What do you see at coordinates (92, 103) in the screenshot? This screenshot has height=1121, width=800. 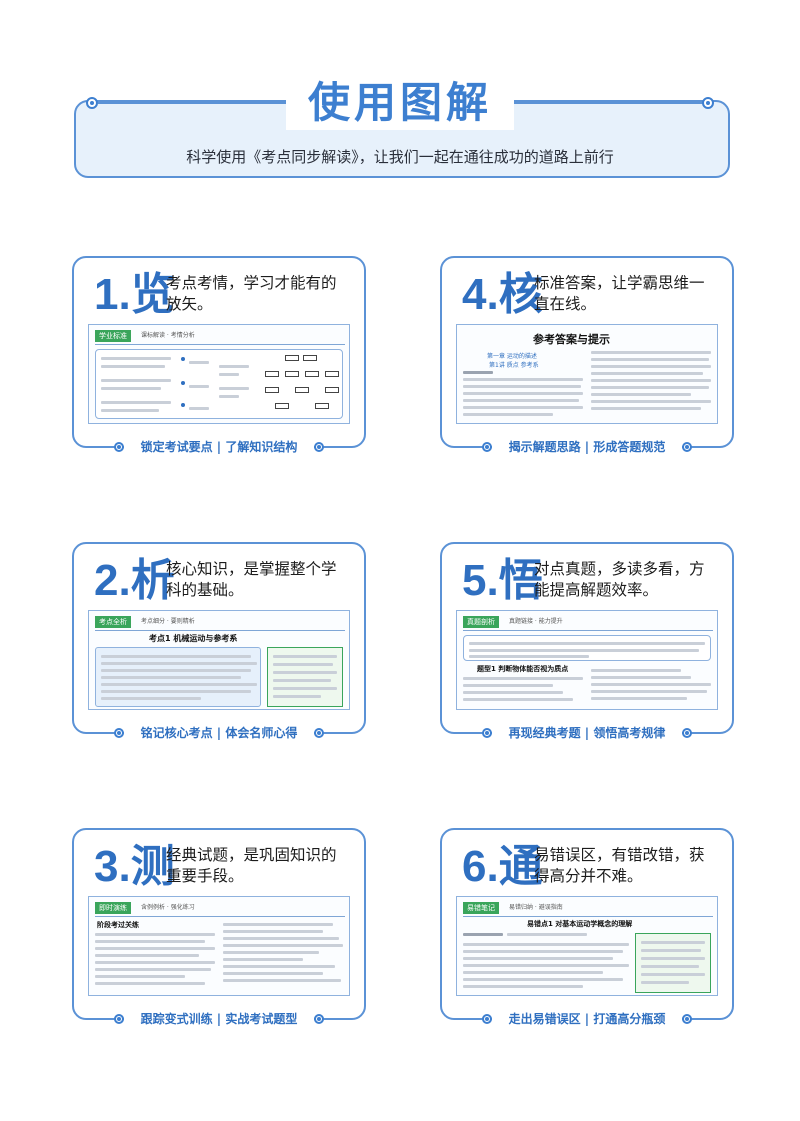 I see `header-dot-left` at bounding box center [92, 103].